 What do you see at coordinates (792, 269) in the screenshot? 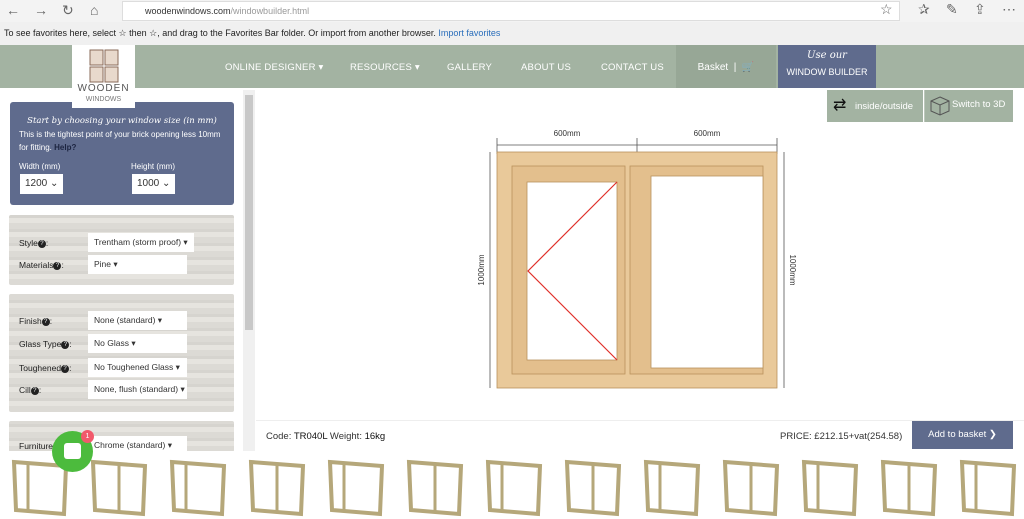
I see `height-dim-right: 1000mm` at bounding box center [792, 269].